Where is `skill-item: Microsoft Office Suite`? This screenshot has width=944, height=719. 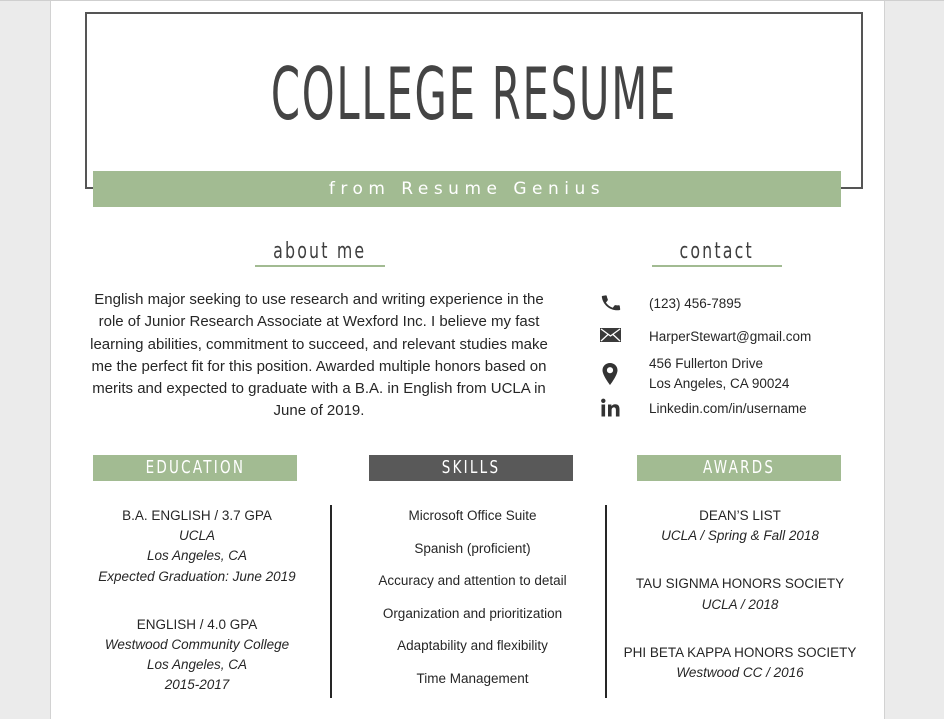 skill-item: Microsoft Office Suite is located at coordinates (472, 515).